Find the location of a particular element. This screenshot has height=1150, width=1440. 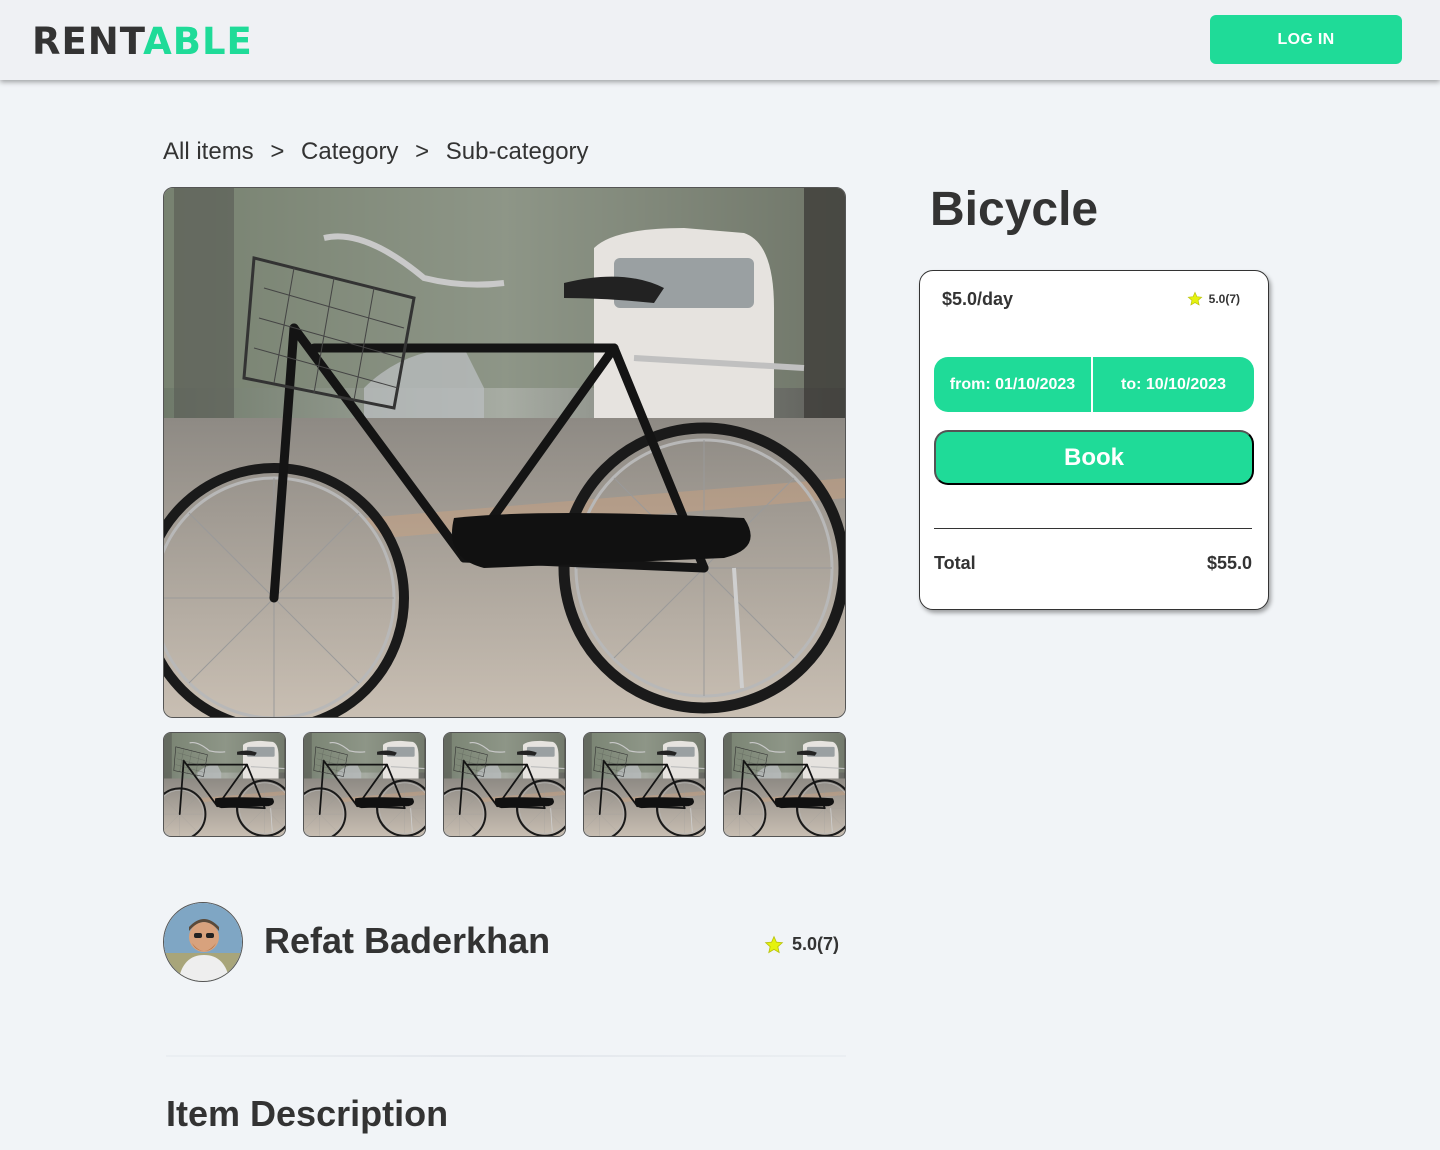

owner-rating-text: 5.0(7) is located at coordinates (816, 944).